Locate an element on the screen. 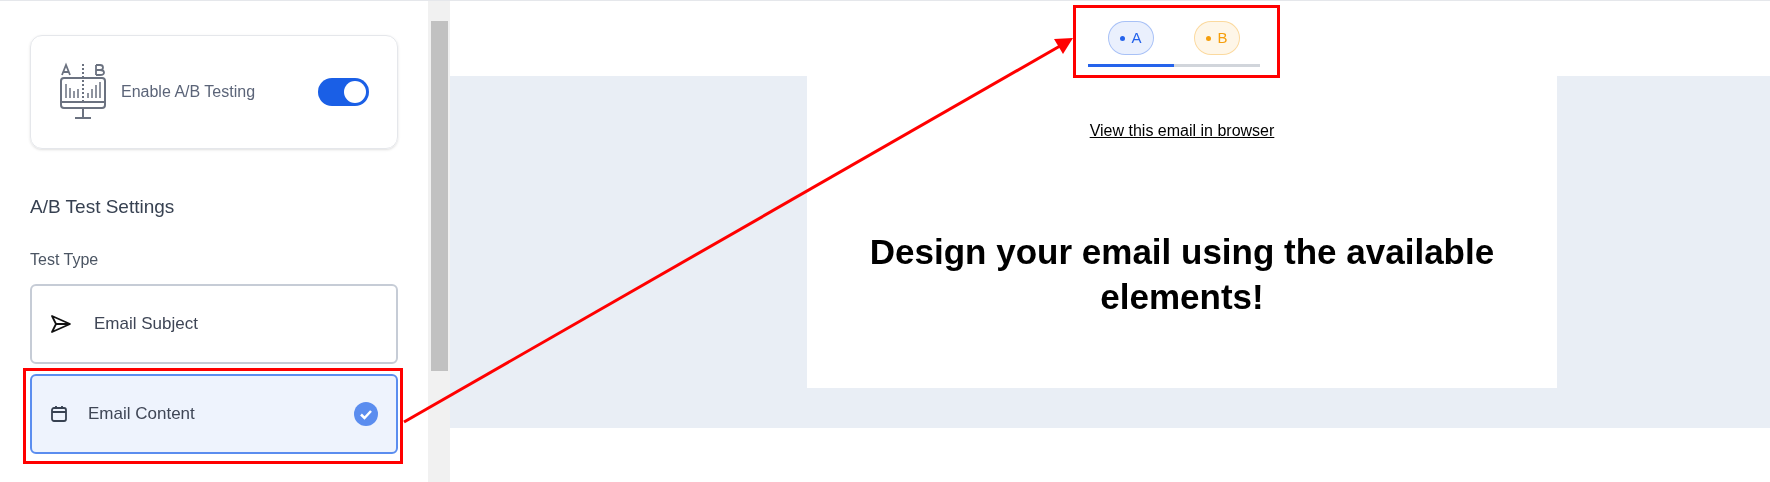 This screenshot has height=482, width=1770. ab-chart-icon is located at coordinates (83, 92).